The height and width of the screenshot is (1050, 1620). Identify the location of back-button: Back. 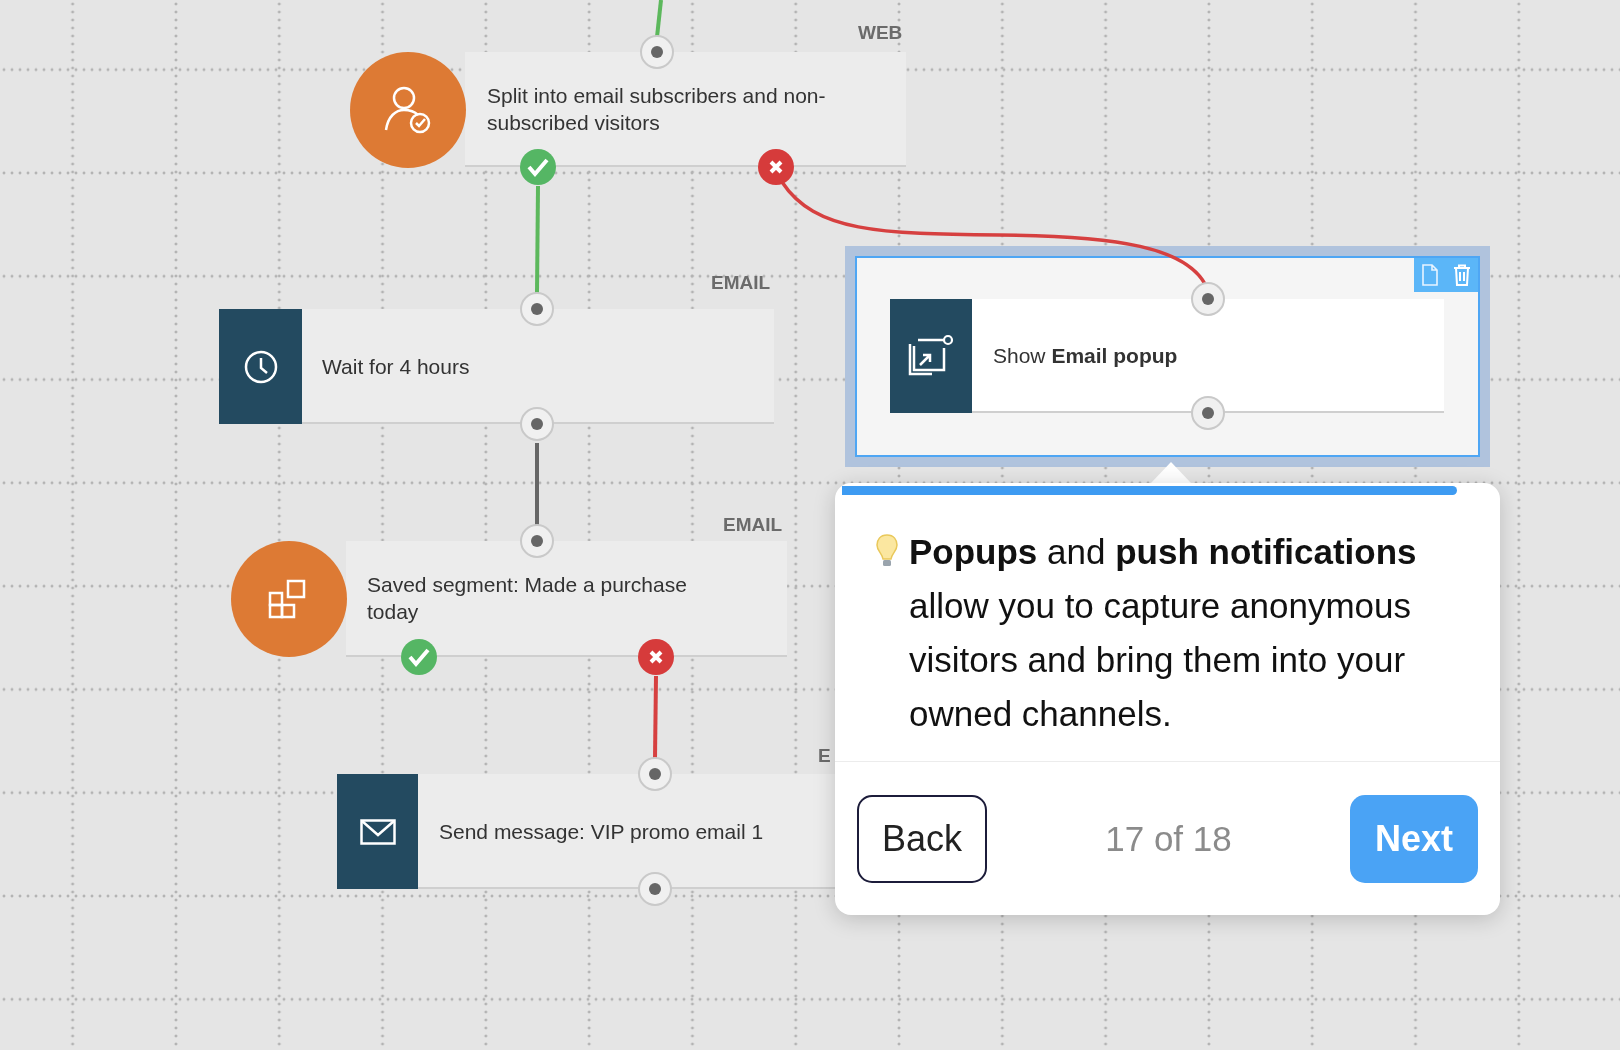
(922, 838).